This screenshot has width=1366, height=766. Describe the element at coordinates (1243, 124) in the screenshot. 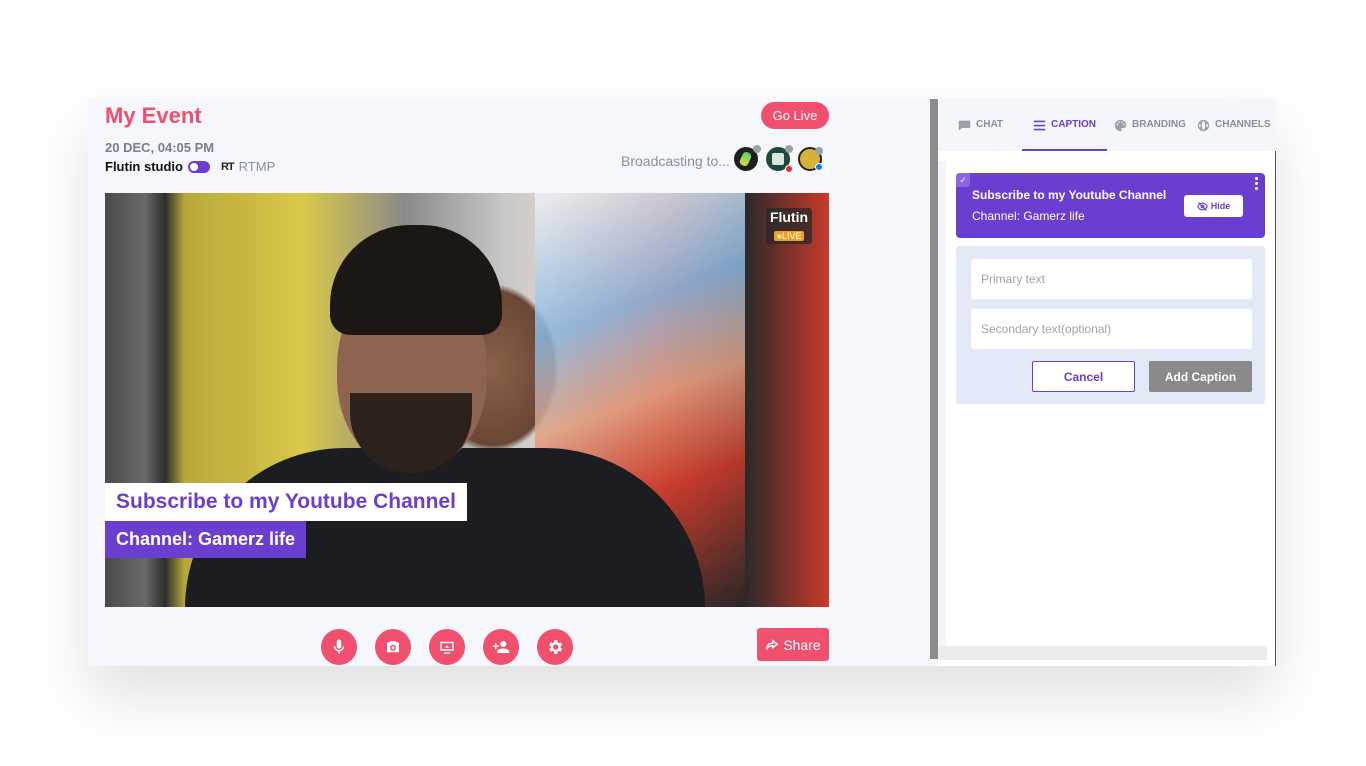

I see `tab-channels-label: CHANNELS` at that location.